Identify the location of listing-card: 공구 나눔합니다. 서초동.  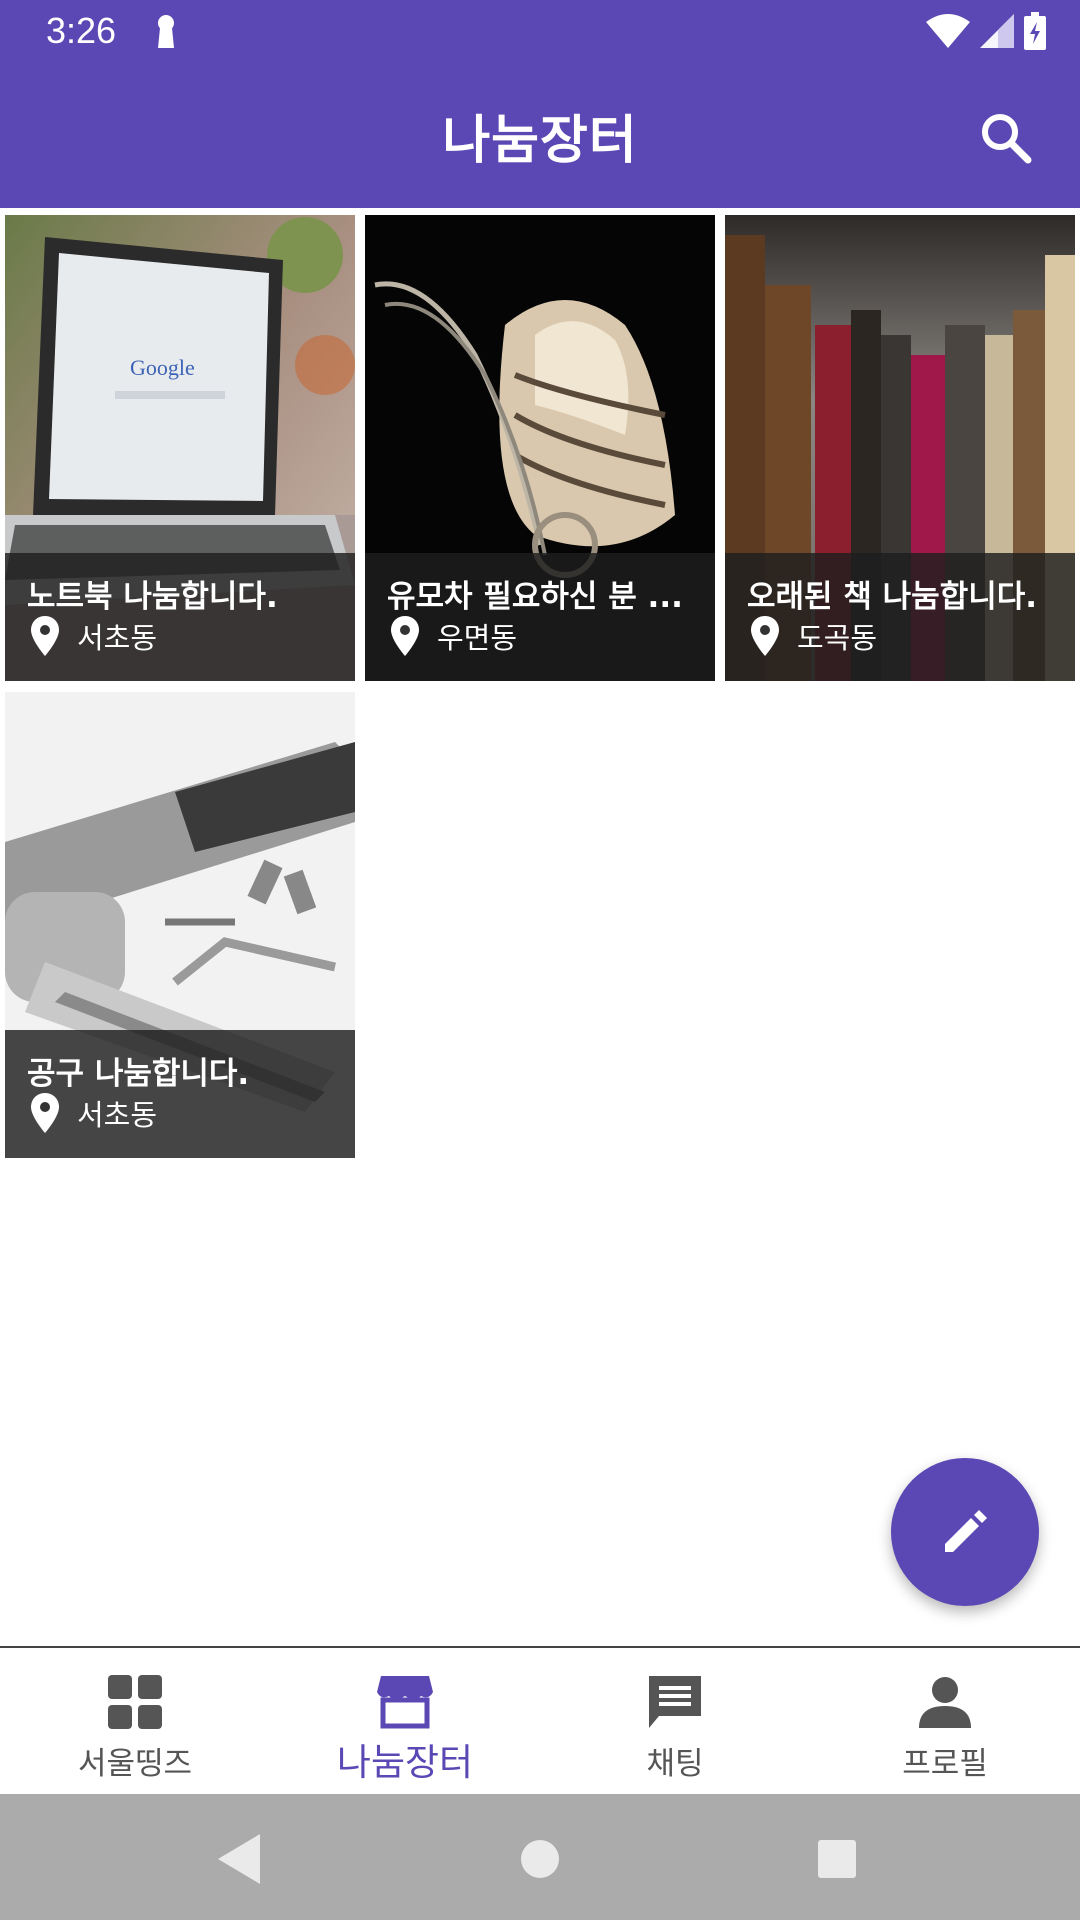
(180, 925).